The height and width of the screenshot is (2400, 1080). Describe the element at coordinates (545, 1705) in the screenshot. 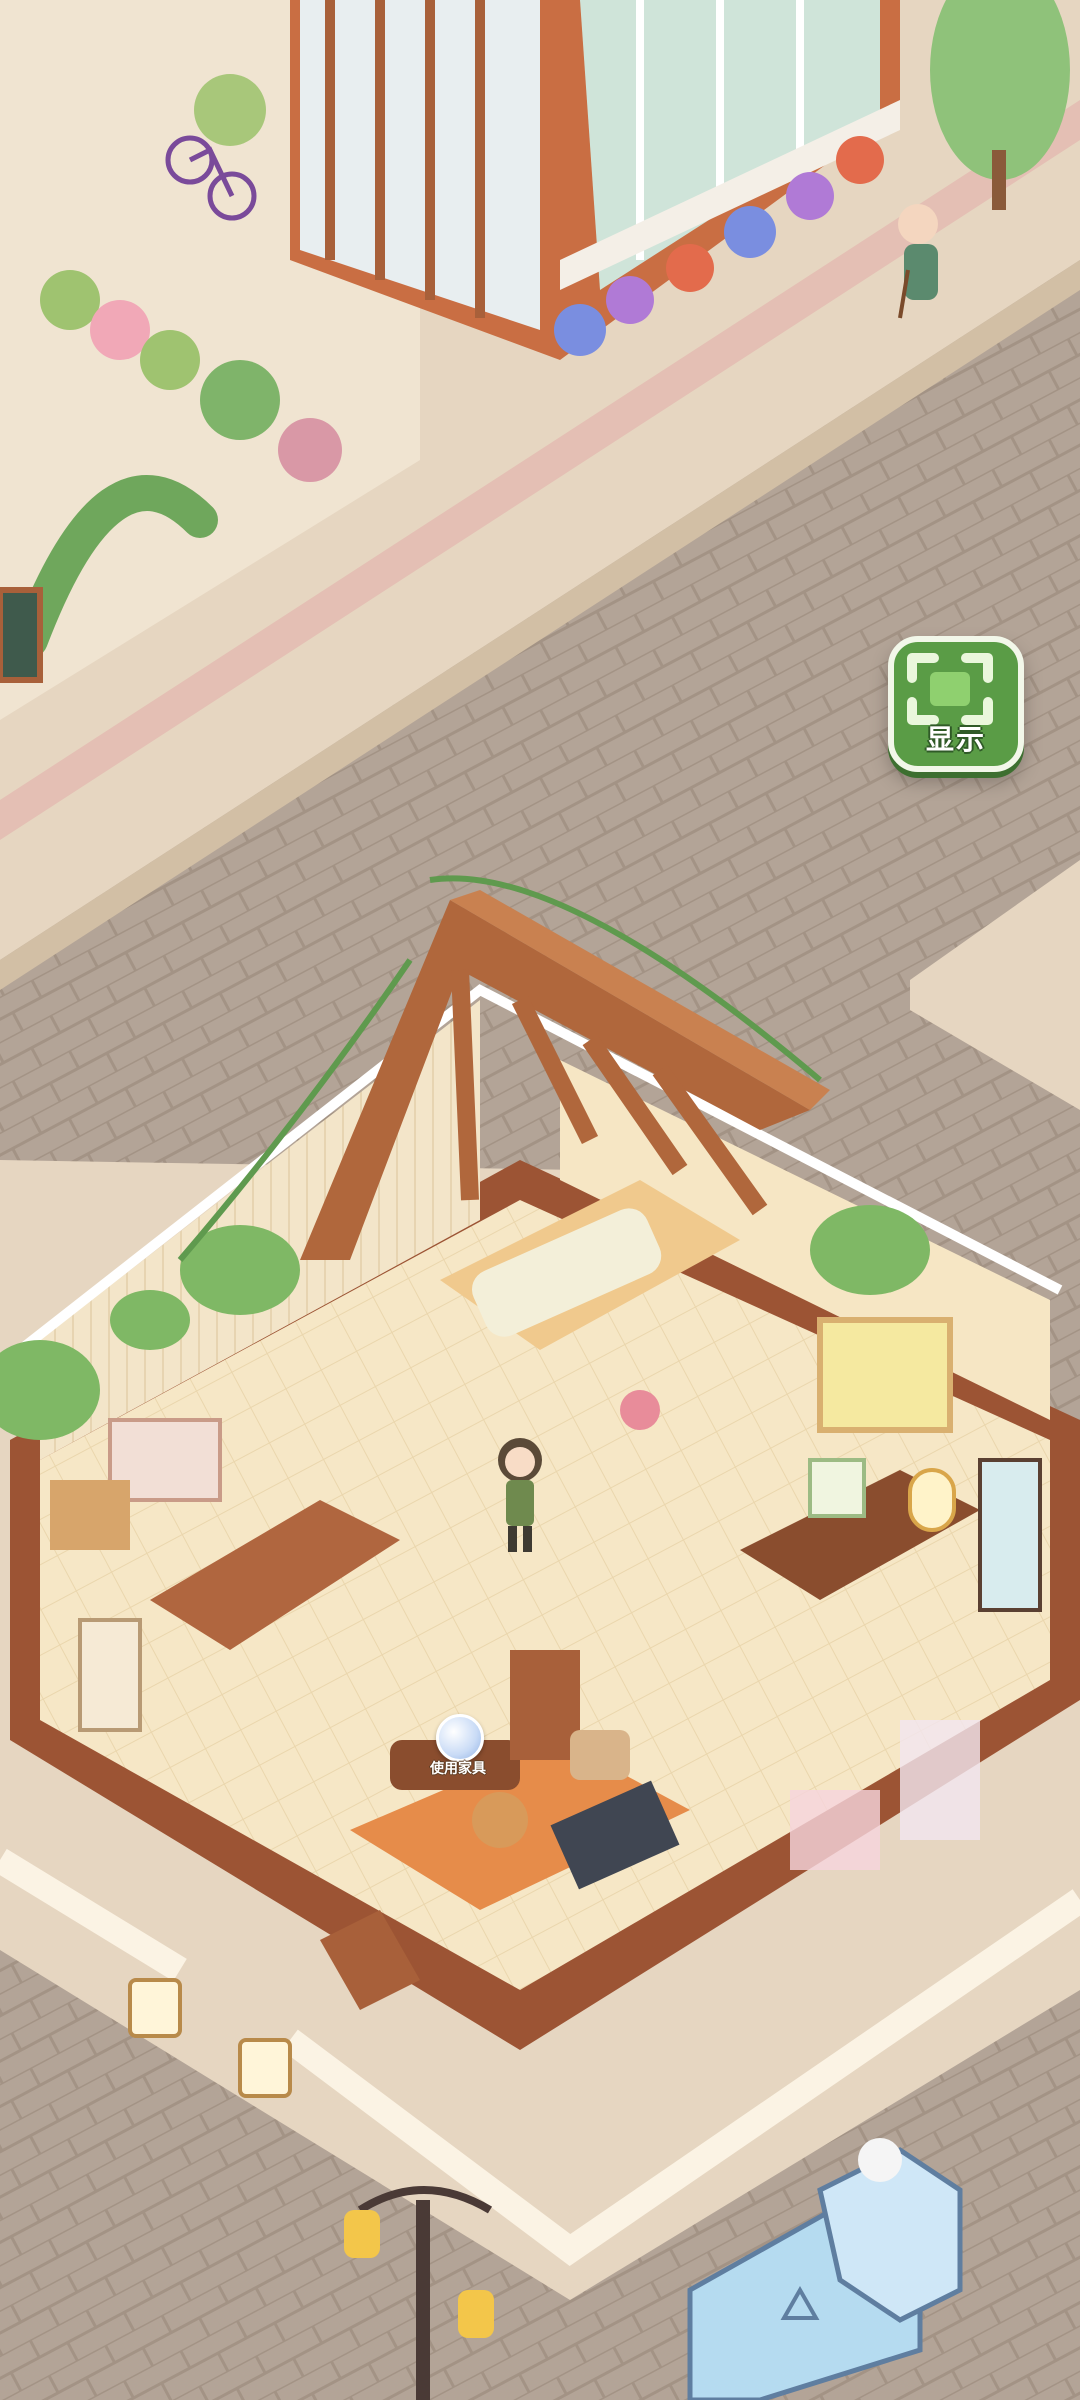

I see `bookshelf` at that location.